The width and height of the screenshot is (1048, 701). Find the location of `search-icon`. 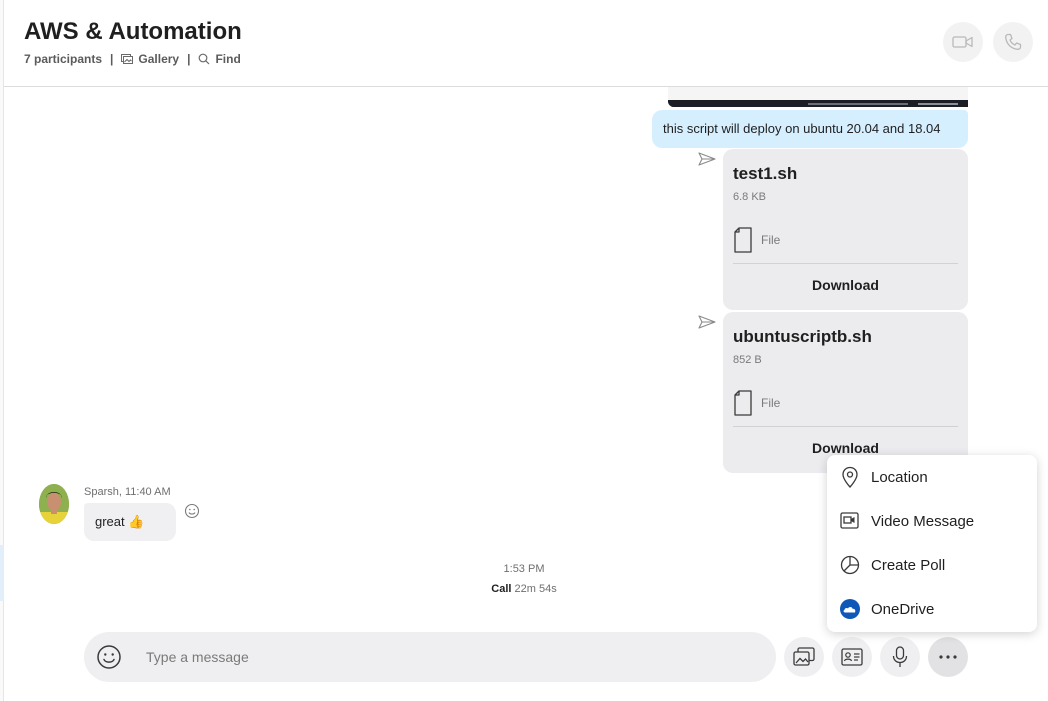

search-icon is located at coordinates (204, 59).